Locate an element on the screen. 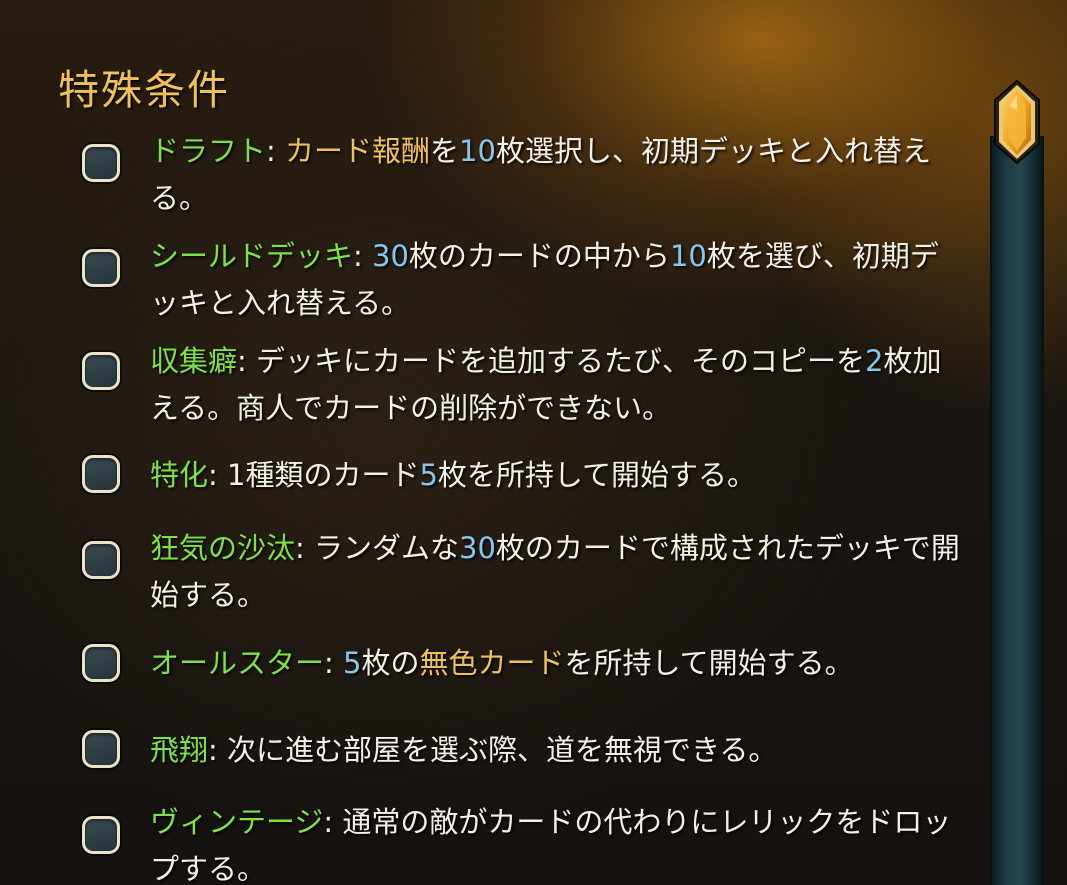  modifier-name: ドラフト is located at coordinates (208, 151).